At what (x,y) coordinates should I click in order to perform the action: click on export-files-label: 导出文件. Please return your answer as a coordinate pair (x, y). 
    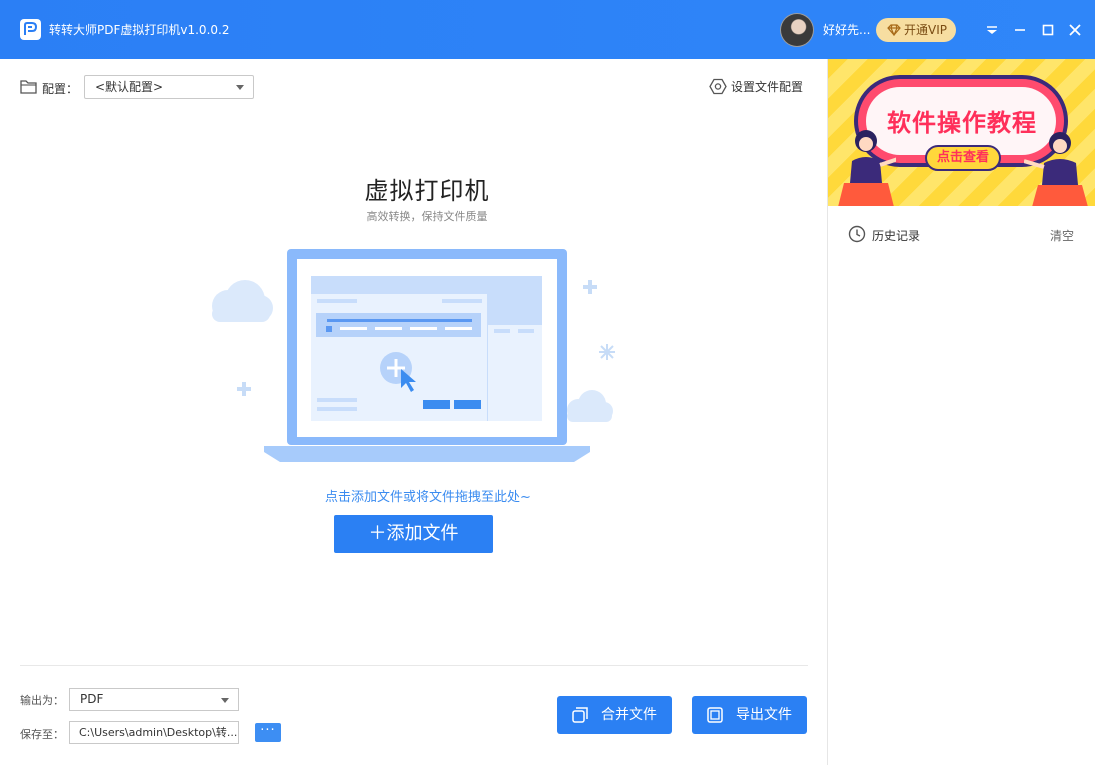
    Looking at the image, I should click on (764, 715).